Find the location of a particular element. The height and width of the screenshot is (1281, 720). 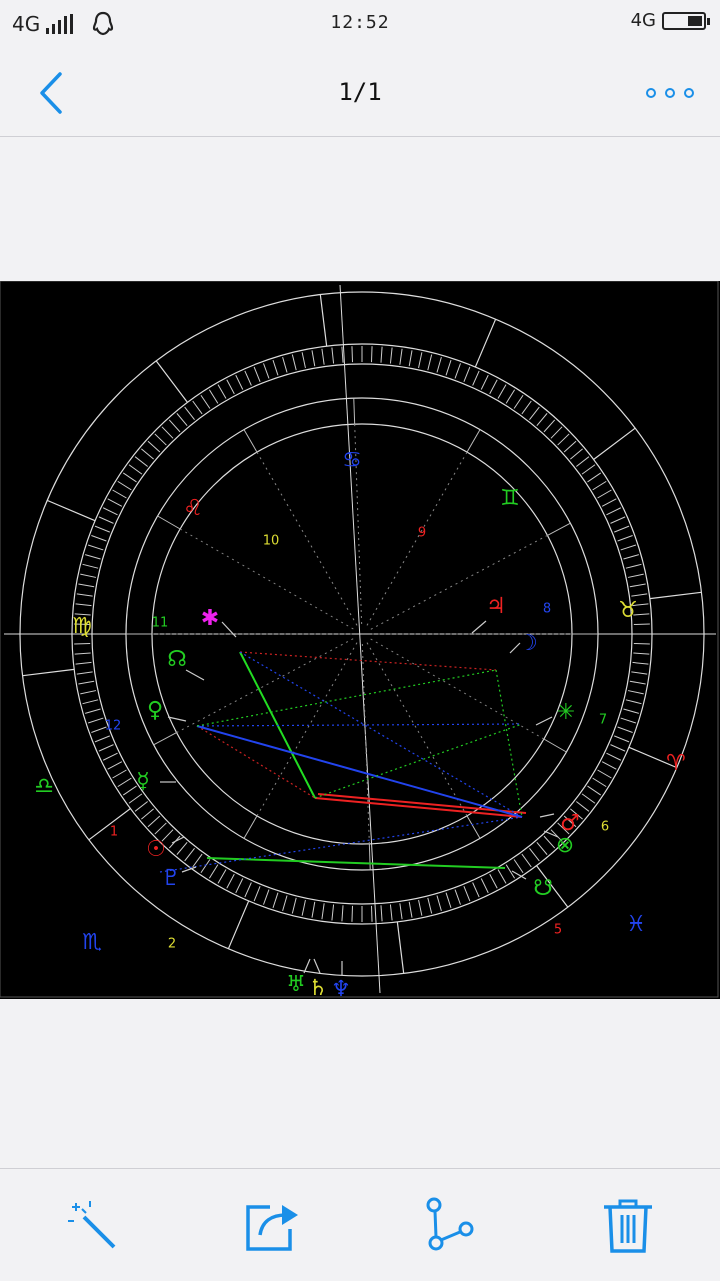

status-right: 4G is located at coordinates (670, 20).